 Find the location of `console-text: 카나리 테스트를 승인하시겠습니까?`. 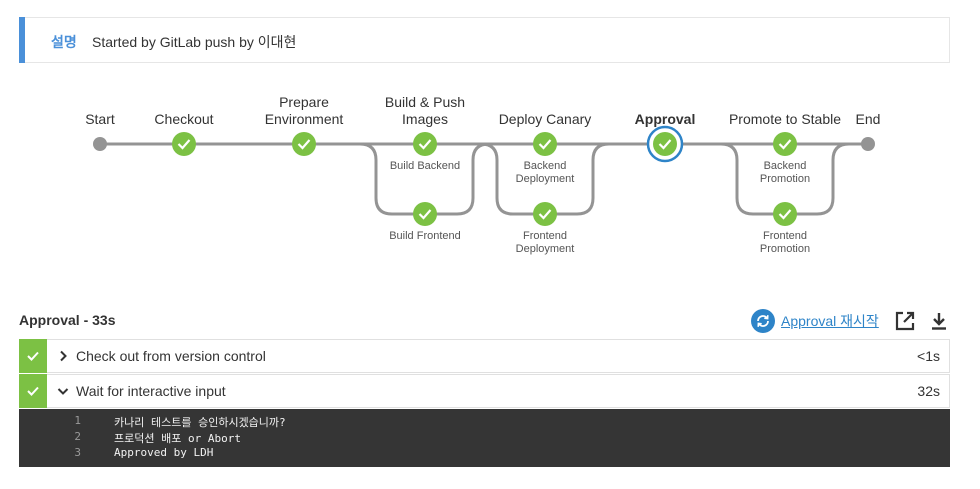

console-text: 카나리 테스트를 승인하시겠습니까? is located at coordinates (200, 422).